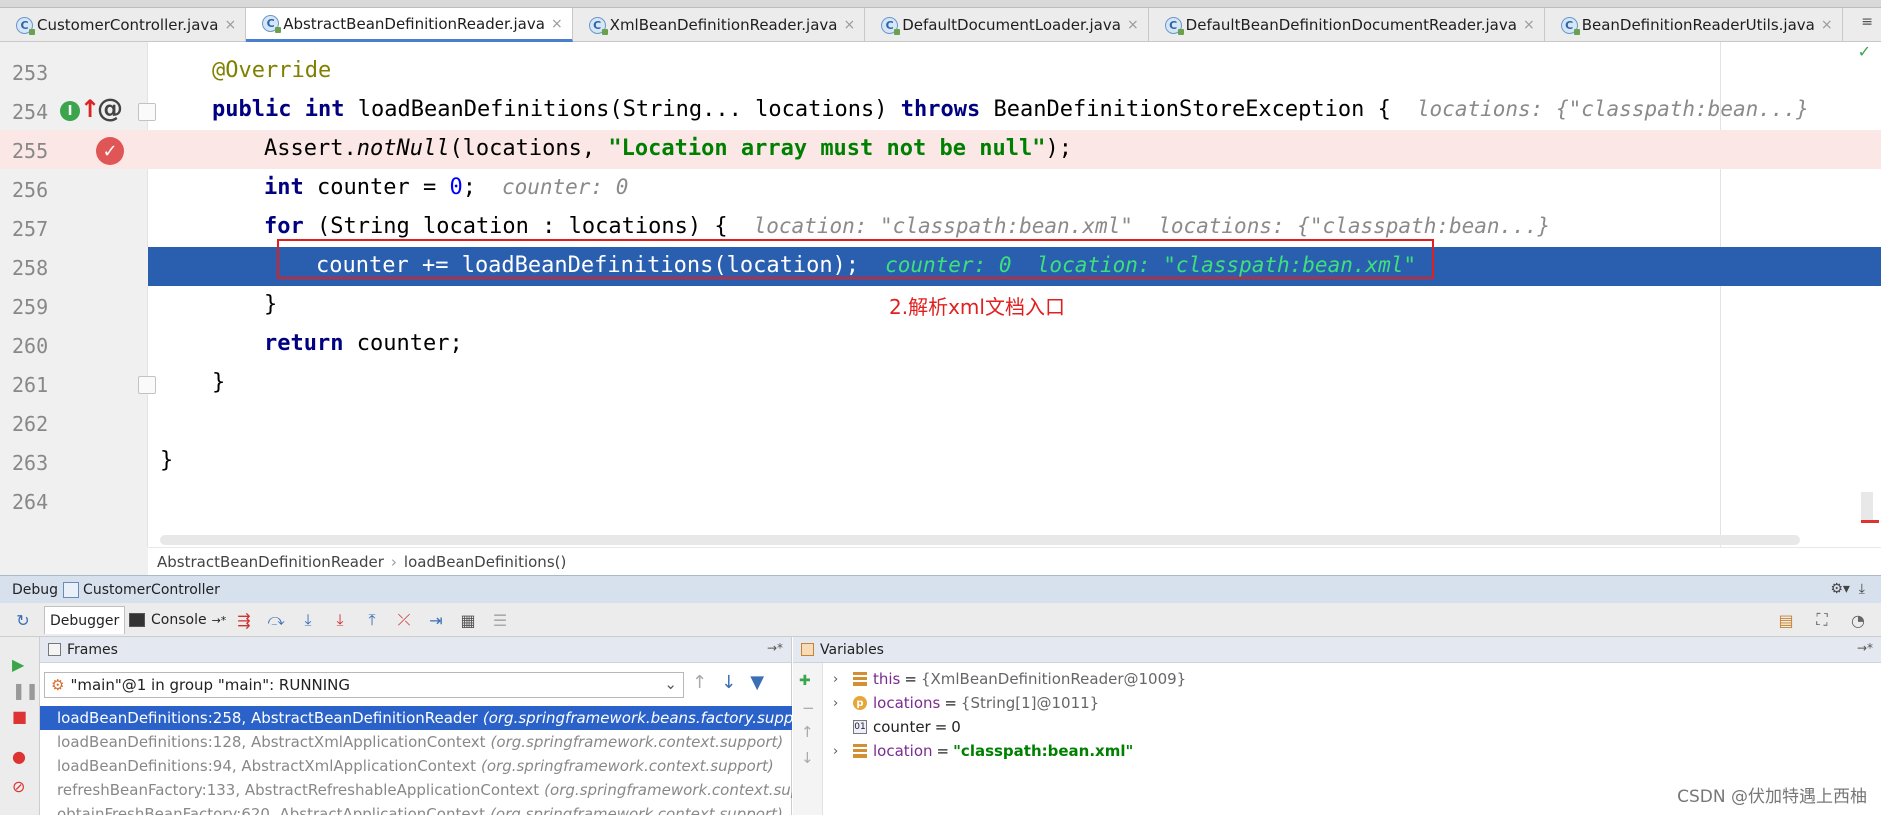 The image size is (1881, 815). What do you see at coordinates (172, 71) in the screenshot?
I see `code-line-253: 253 @Override` at bounding box center [172, 71].